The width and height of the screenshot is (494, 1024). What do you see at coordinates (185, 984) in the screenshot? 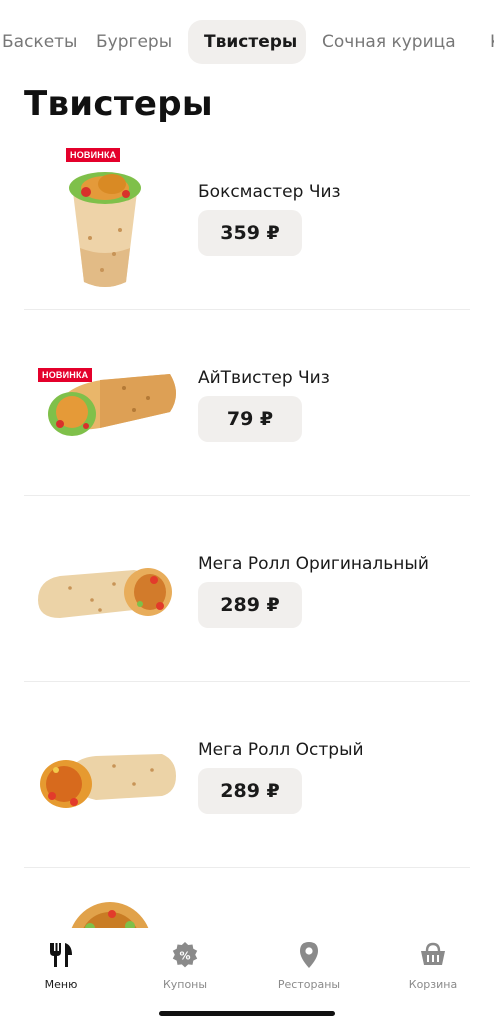
I see `nav-coupons-label: Купоны` at bounding box center [185, 984].